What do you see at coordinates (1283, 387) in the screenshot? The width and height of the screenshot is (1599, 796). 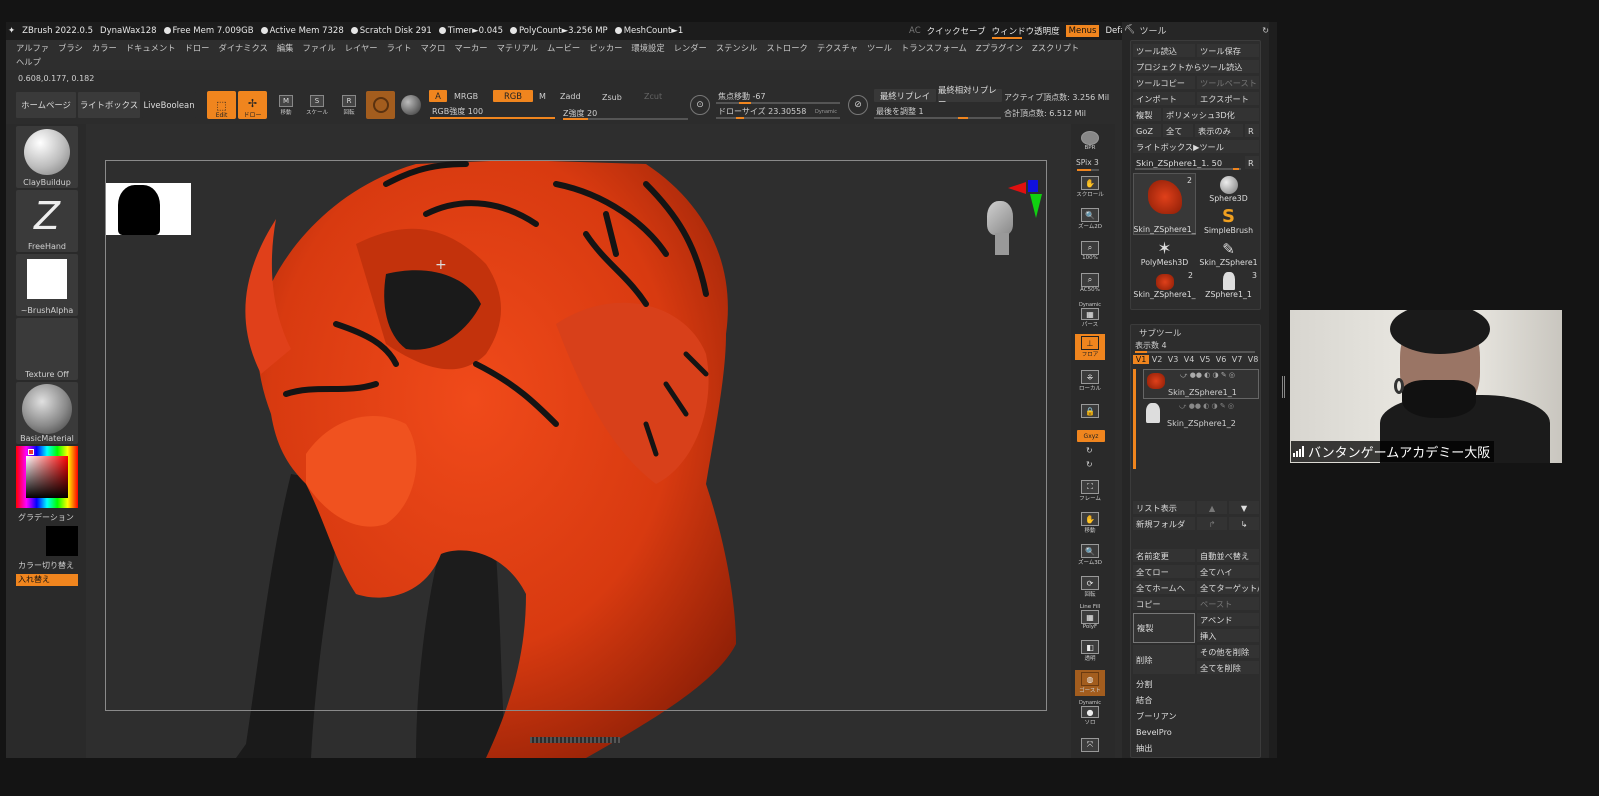 I see `panel-divider-handle` at bounding box center [1283, 387].